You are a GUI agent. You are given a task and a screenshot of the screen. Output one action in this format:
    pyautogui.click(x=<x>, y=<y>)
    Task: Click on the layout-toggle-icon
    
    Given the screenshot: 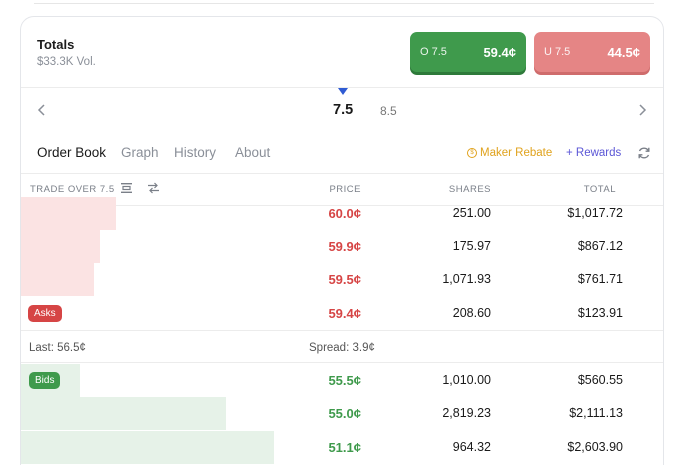 What is the action you would take?
    pyautogui.click(x=127, y=188)
    